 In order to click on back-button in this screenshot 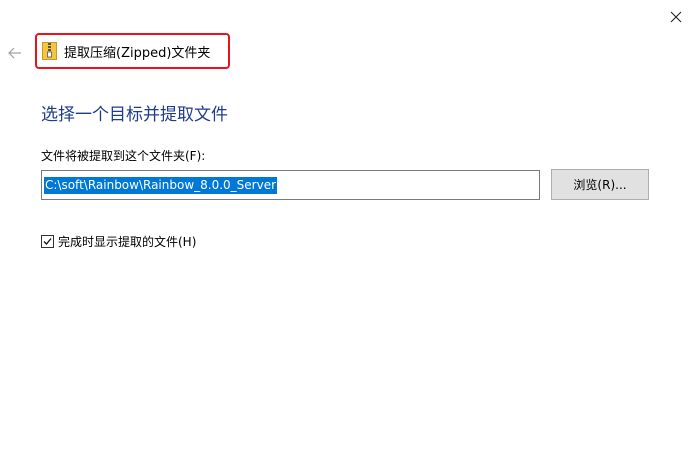, I will do `click(15, 53)`.